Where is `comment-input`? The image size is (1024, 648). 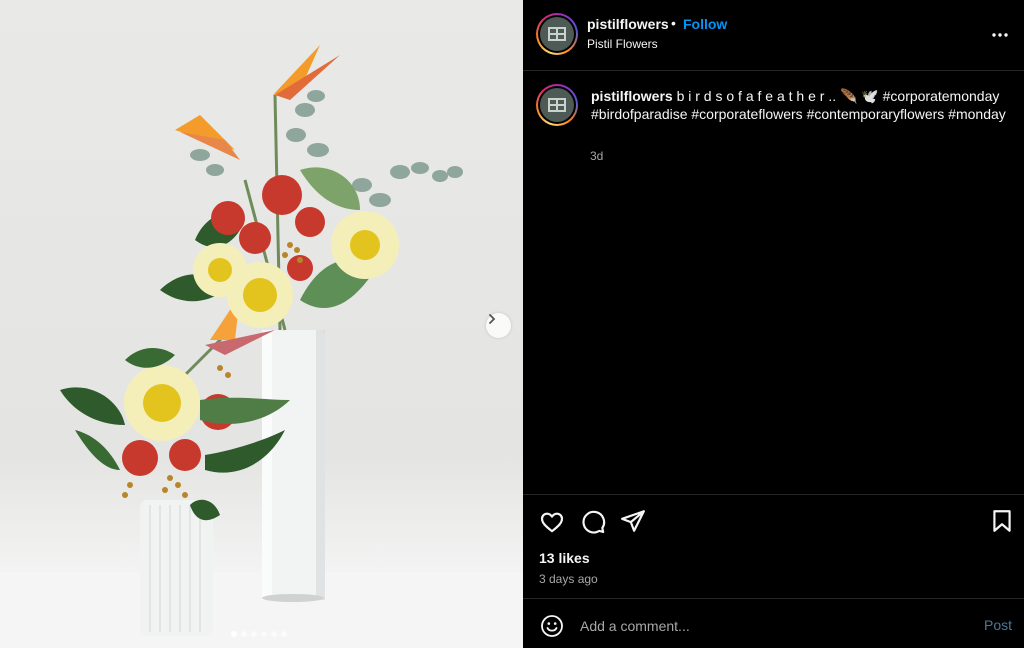 comment-input is located at coordinates (770, 626).